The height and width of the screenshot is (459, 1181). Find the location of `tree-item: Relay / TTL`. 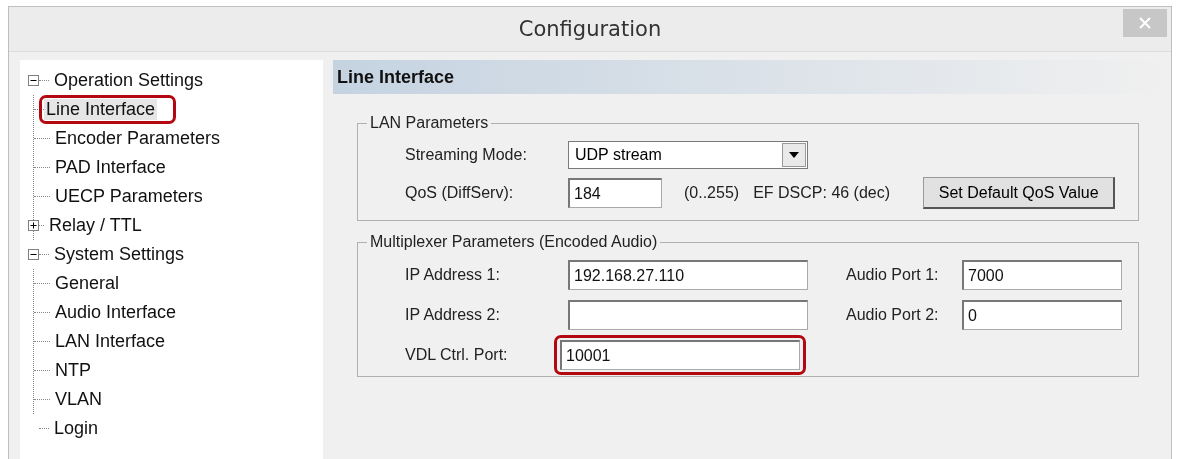

tree-item: Relay / TTL is located at coordinates (95, 225).